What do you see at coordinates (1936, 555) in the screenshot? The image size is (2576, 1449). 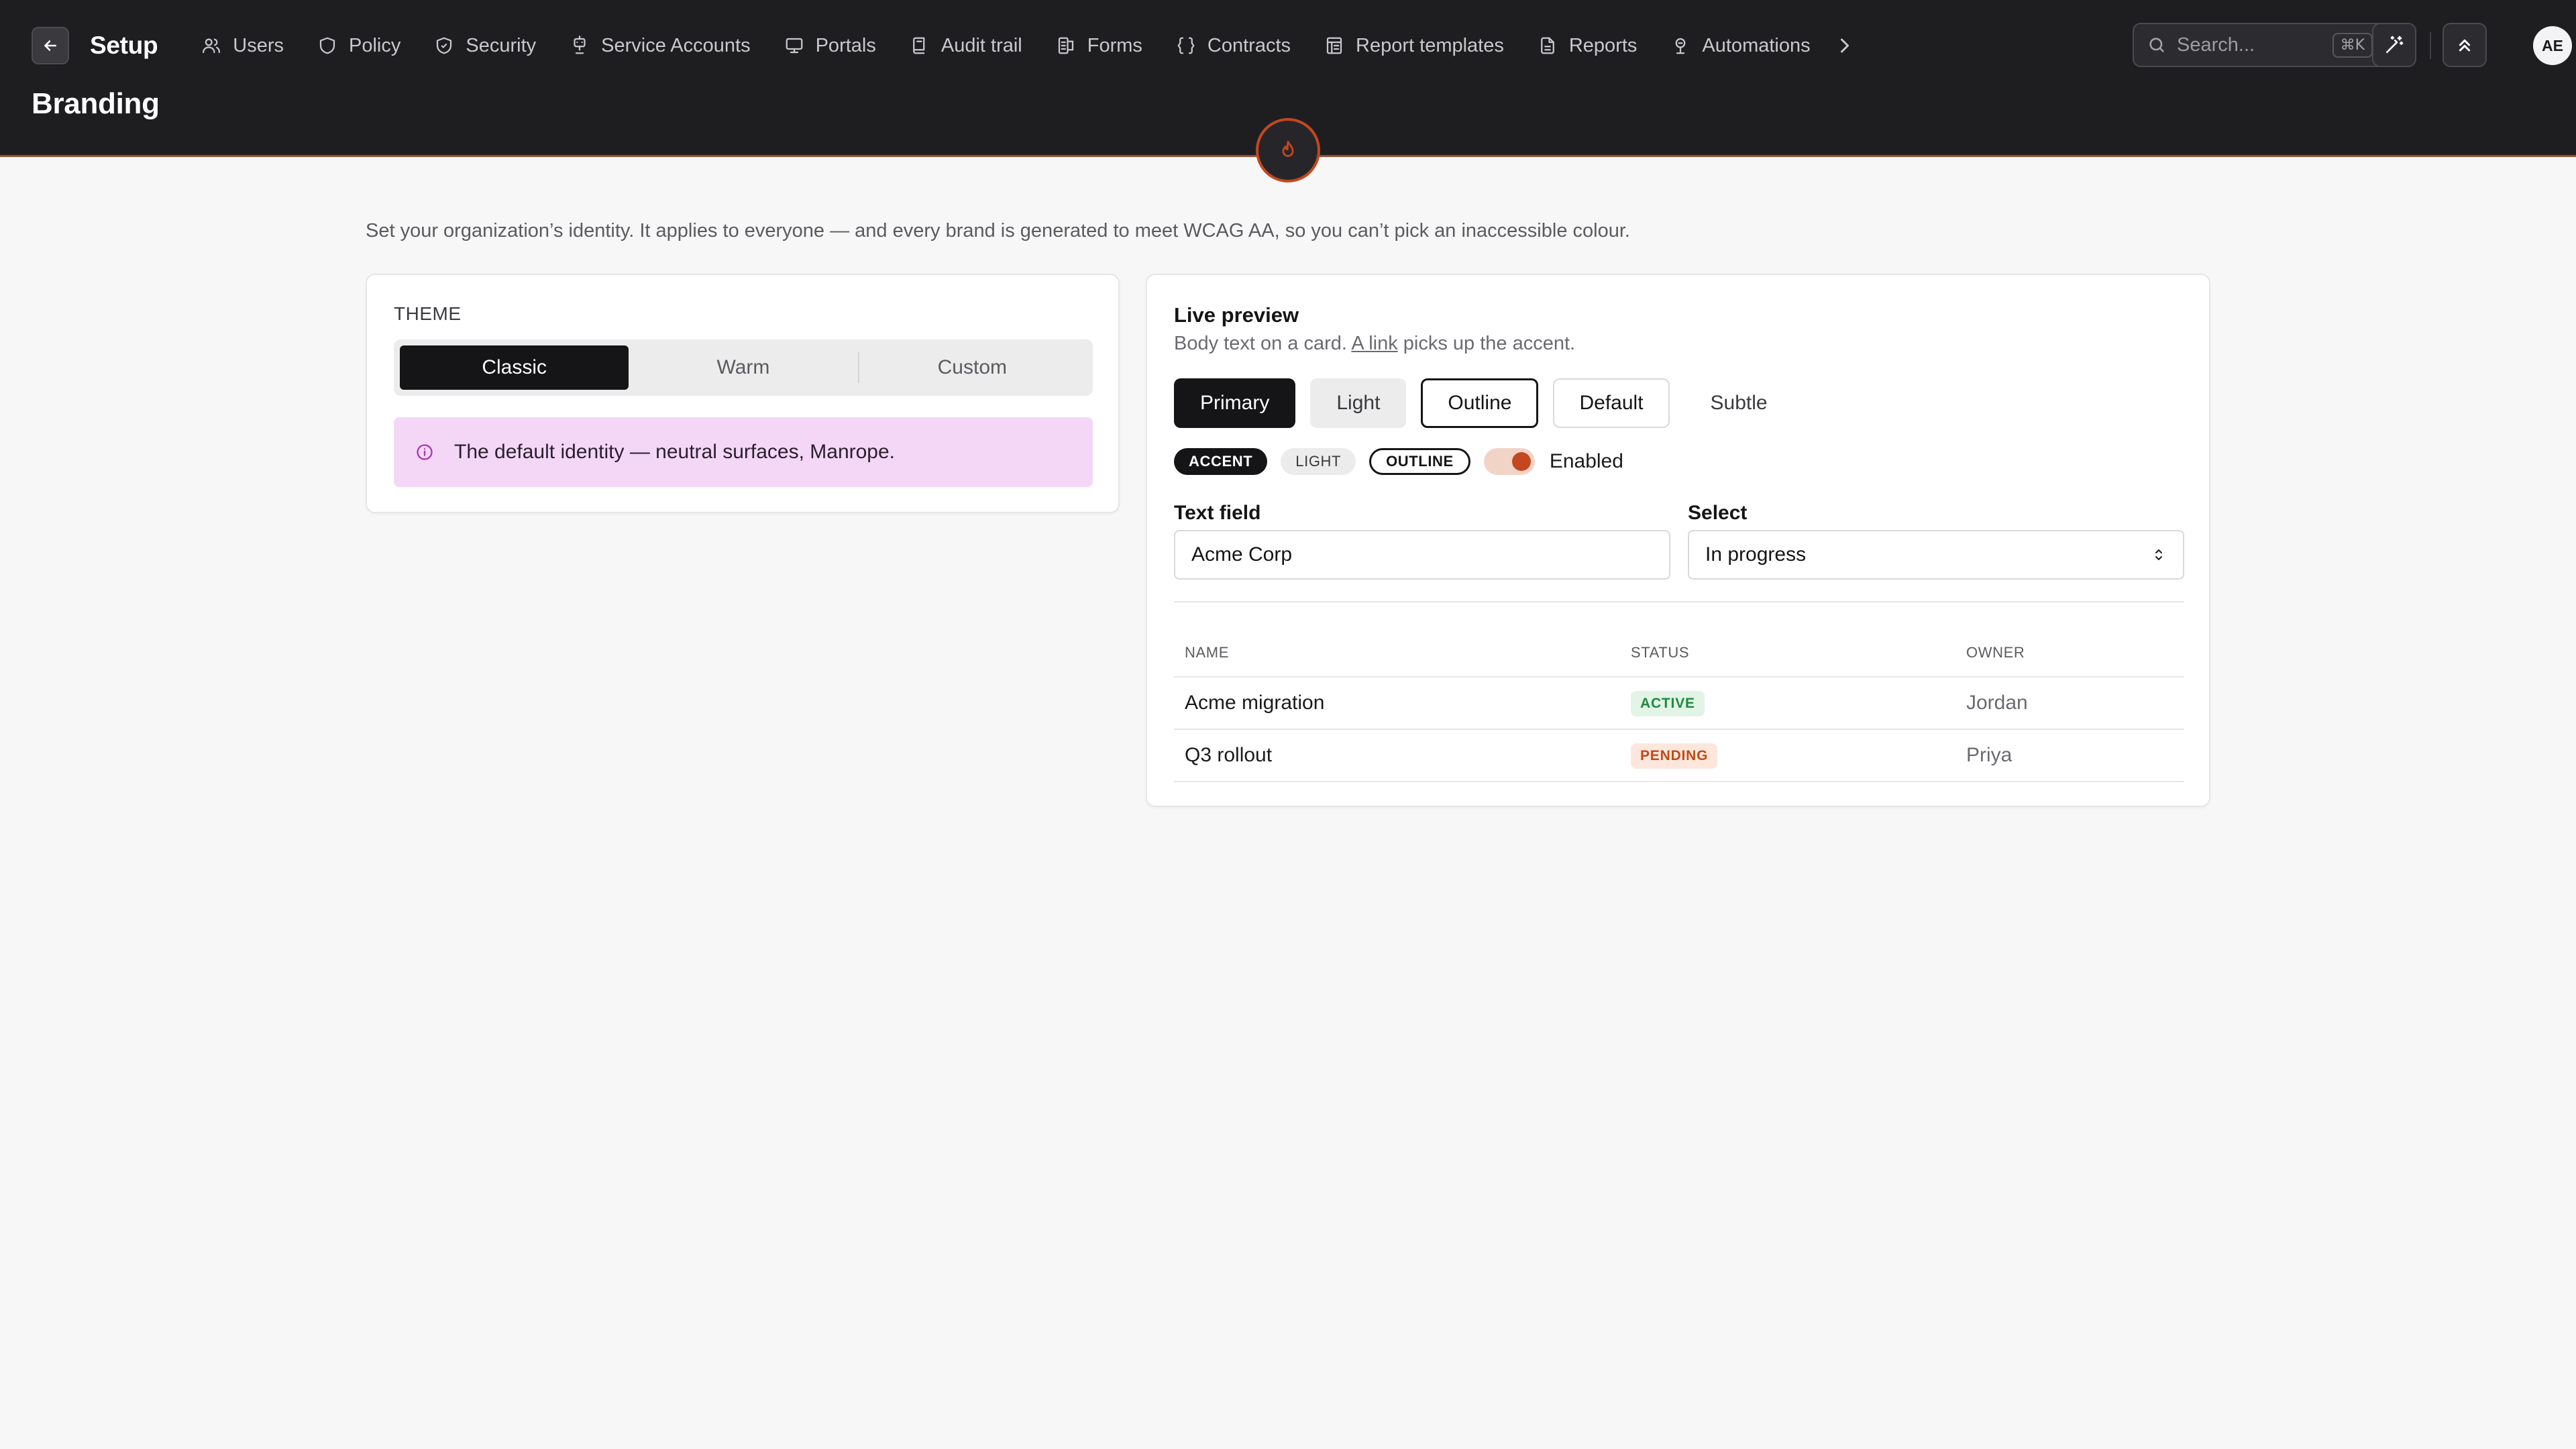 I see `status-select: In progress` at bounding box center [1936, 555].